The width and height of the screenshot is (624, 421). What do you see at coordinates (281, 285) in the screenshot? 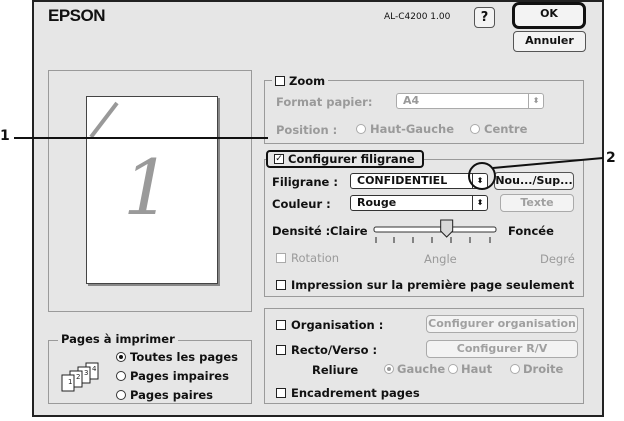
I see `first-page-only-checkbox` at bounding box center [281, 285].